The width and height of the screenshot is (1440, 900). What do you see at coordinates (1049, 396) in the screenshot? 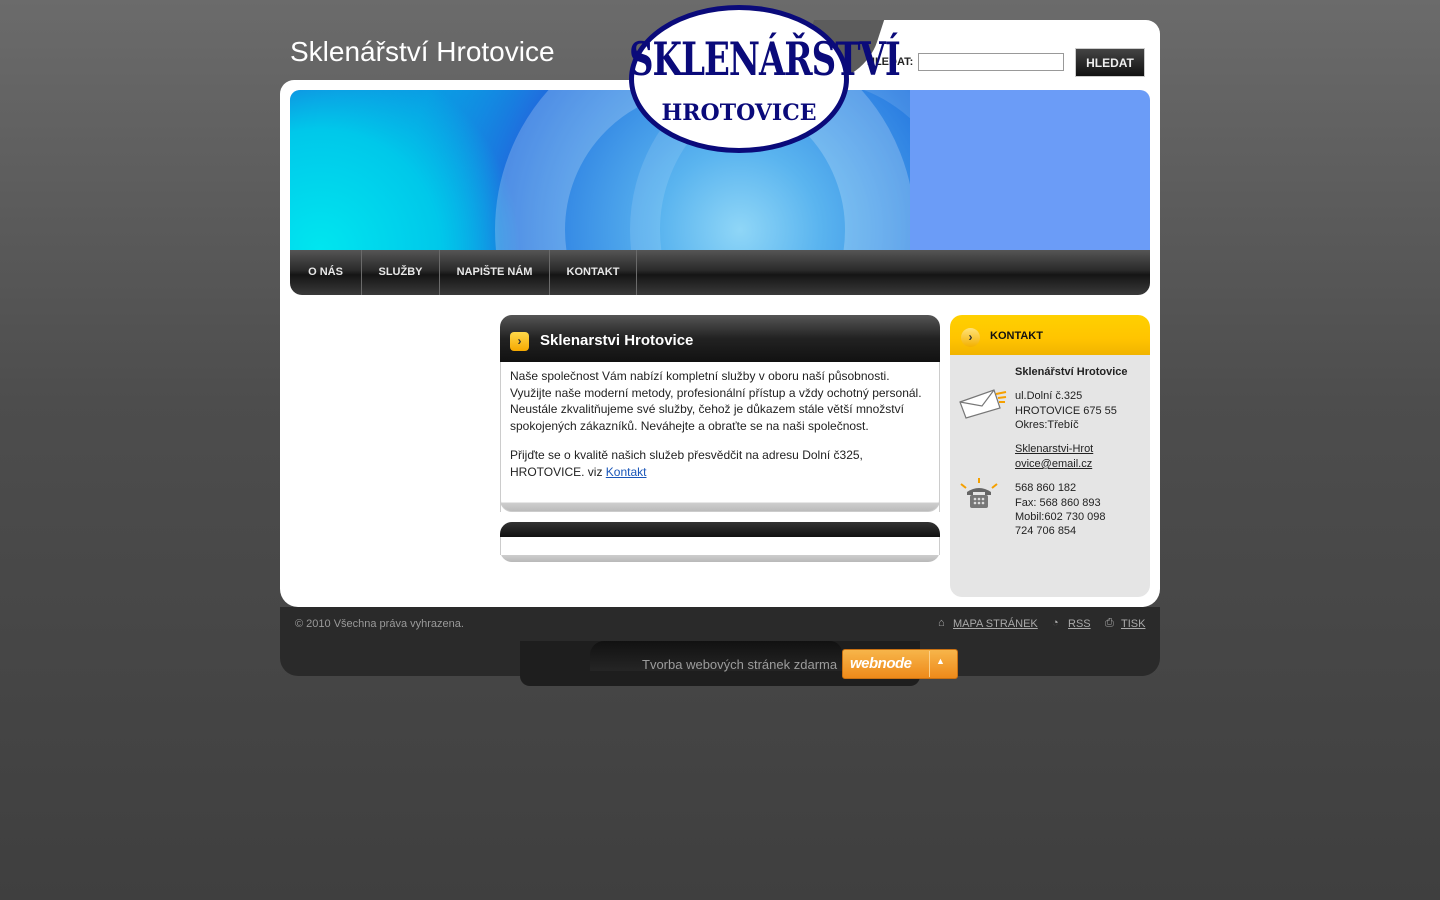
I see `address-street: ul.Dolní č.325` at bounding box center [1049, 396].